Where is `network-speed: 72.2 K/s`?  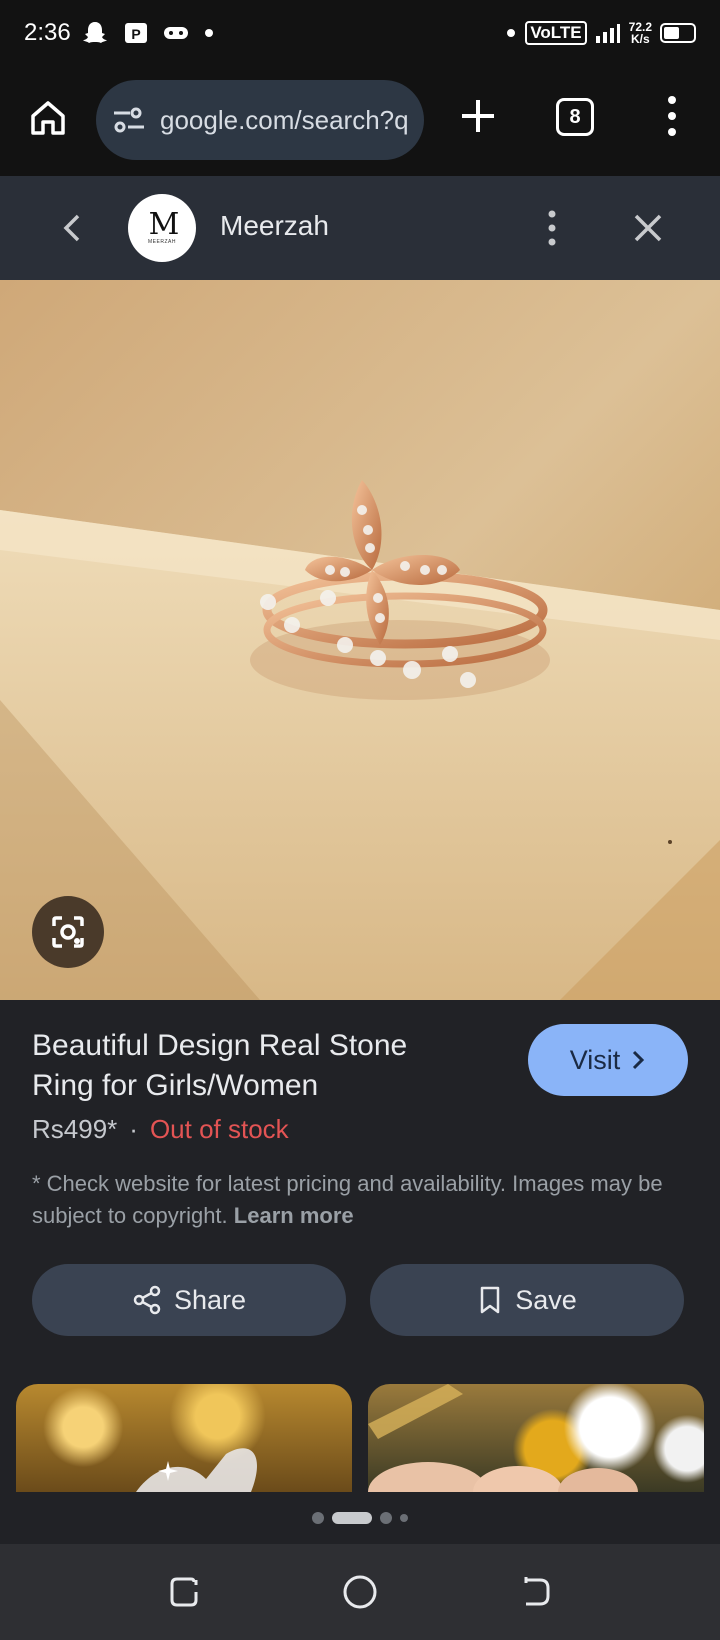 network-speed: 72.2 K/s is located at coordinates (640, 33).